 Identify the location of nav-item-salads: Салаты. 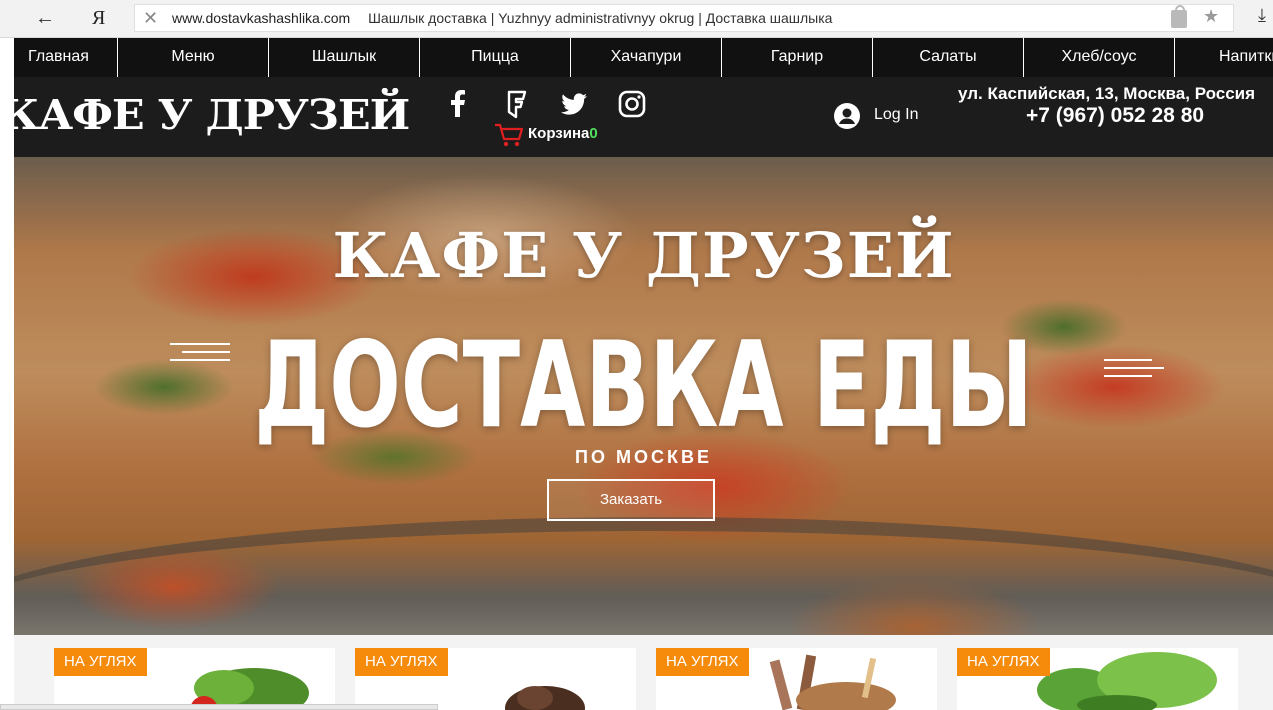
(948, 57).